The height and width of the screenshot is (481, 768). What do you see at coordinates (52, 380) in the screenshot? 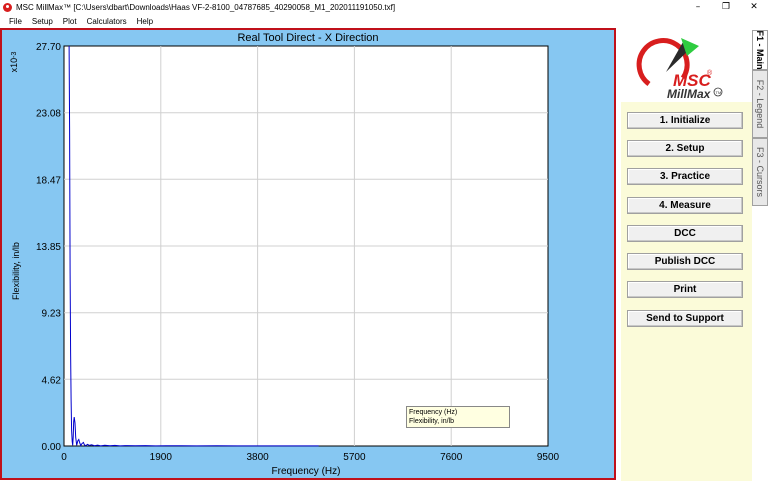
I see `y-tick-label: 4.62` at bounding box center [52, 380].